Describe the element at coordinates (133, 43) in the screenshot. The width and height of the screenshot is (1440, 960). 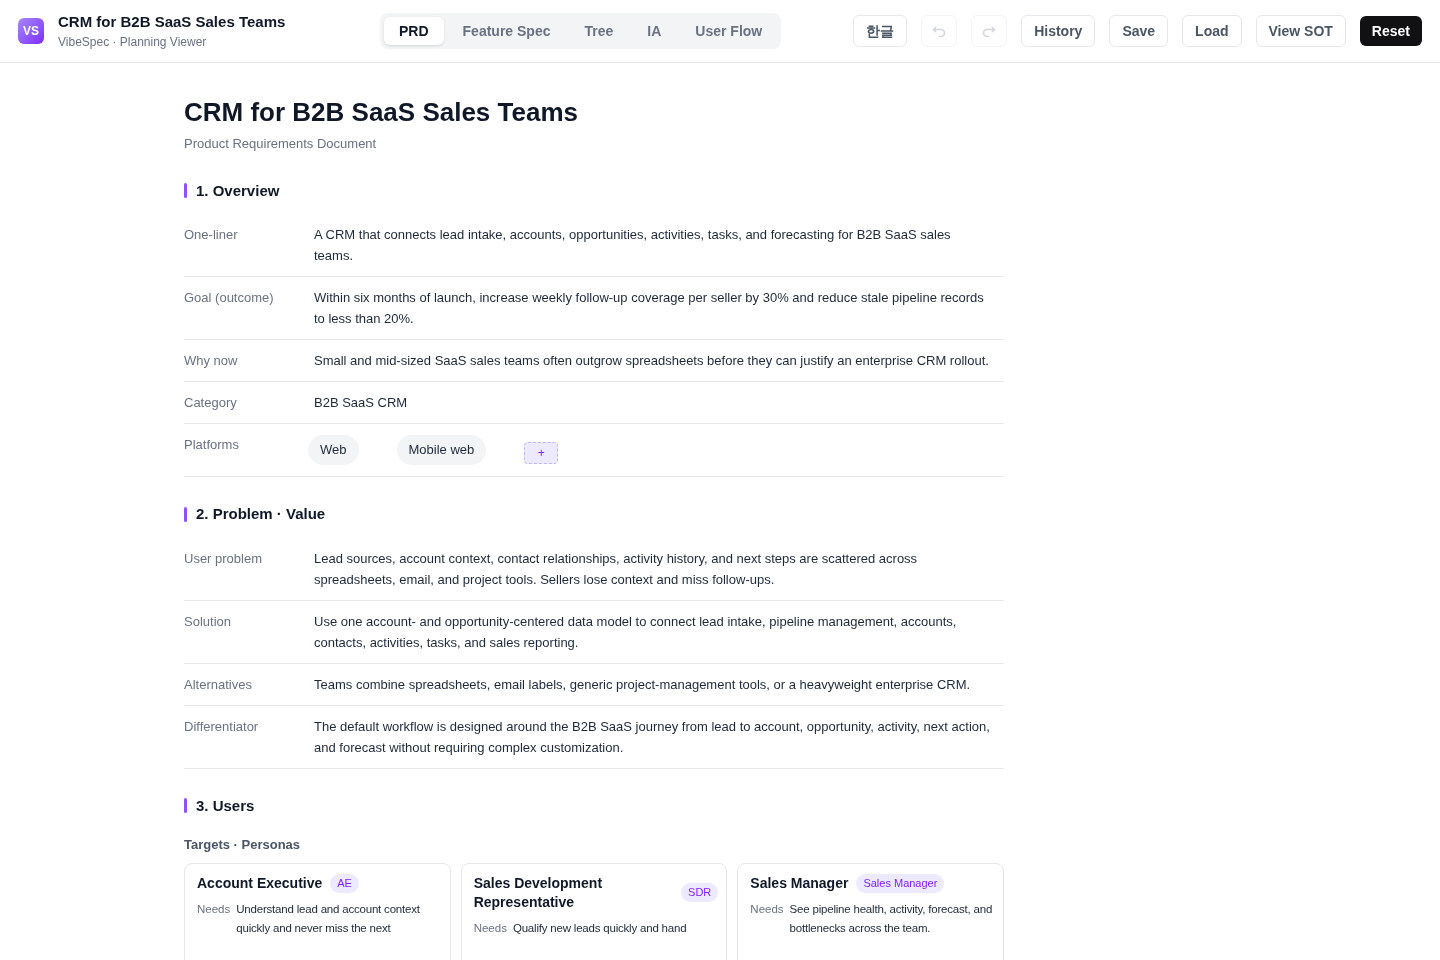
I see `app-subtitle: VibeSpec · Planning Viewer` at that location.